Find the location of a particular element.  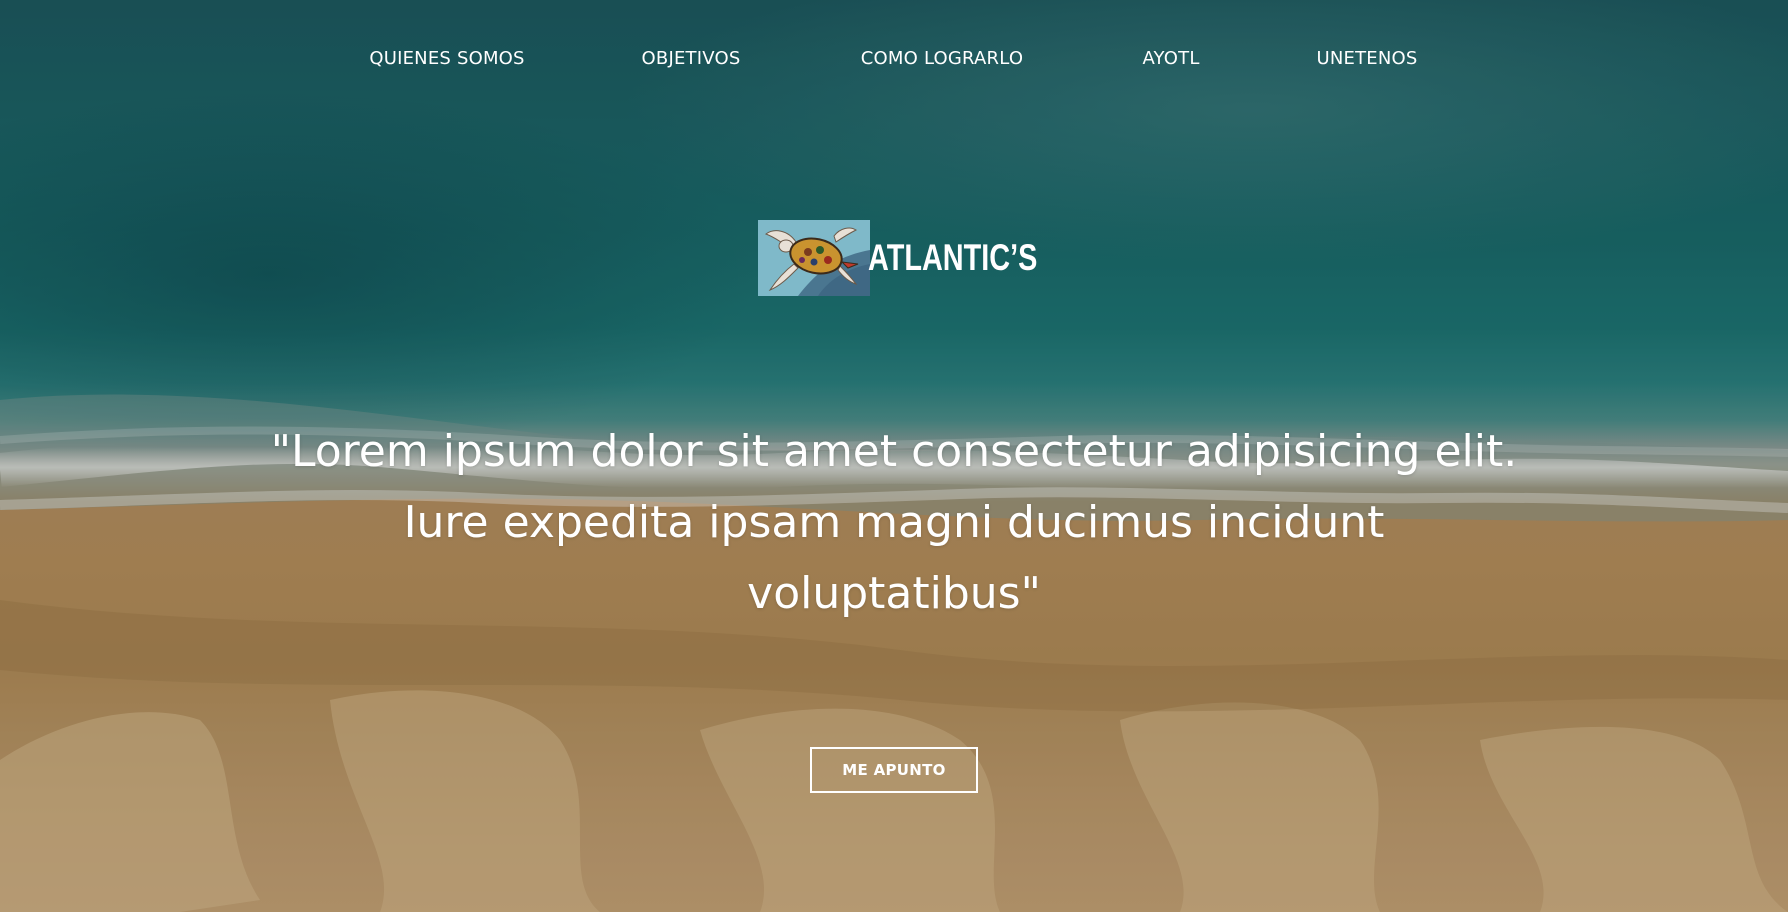

logo-text: ATLANTIC’S is located at coordinates (953, 257).